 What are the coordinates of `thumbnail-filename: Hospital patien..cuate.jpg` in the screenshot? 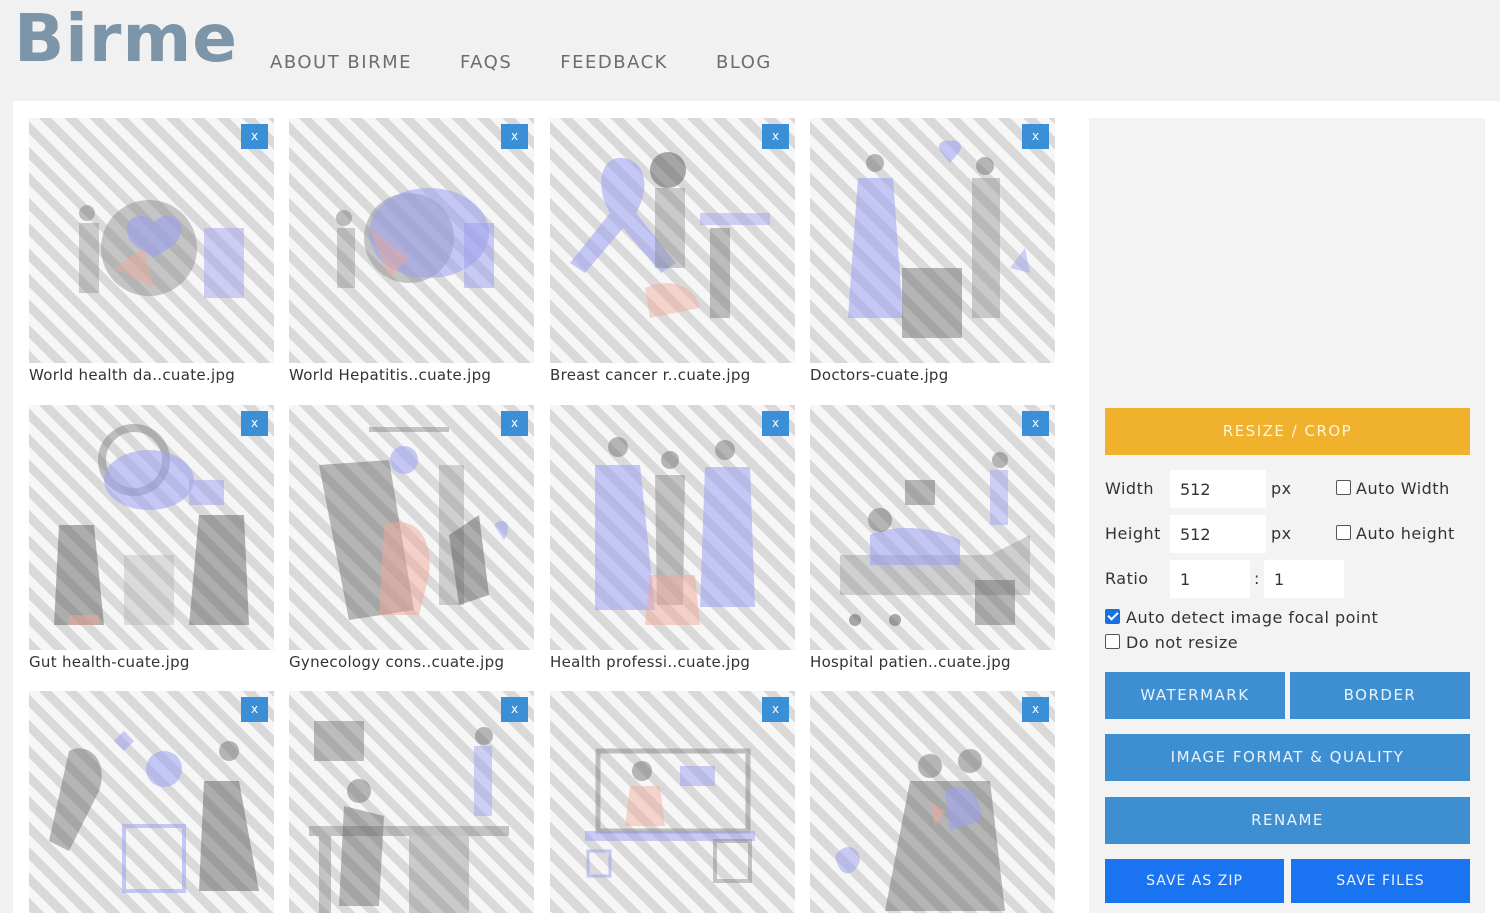 It's located at (910, 662).